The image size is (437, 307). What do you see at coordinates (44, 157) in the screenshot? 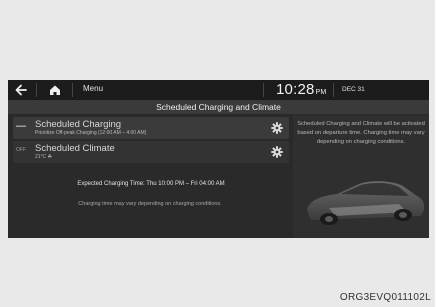
I see `scheduled-climate-subtitle: 21°C ☘` at bounding box center [44, 157].